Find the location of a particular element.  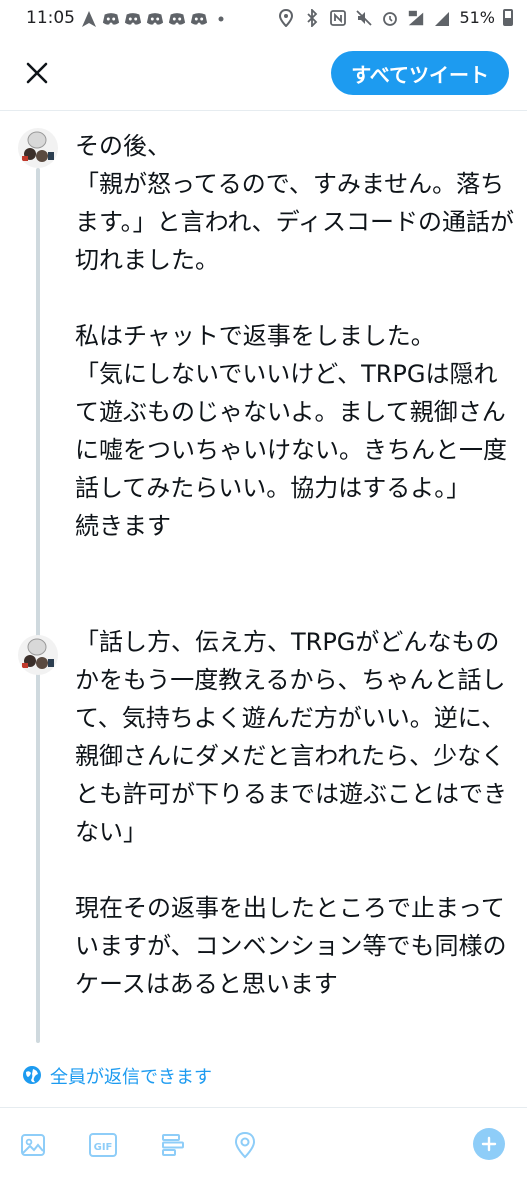

close-icon is located at coordinates (37, 73).